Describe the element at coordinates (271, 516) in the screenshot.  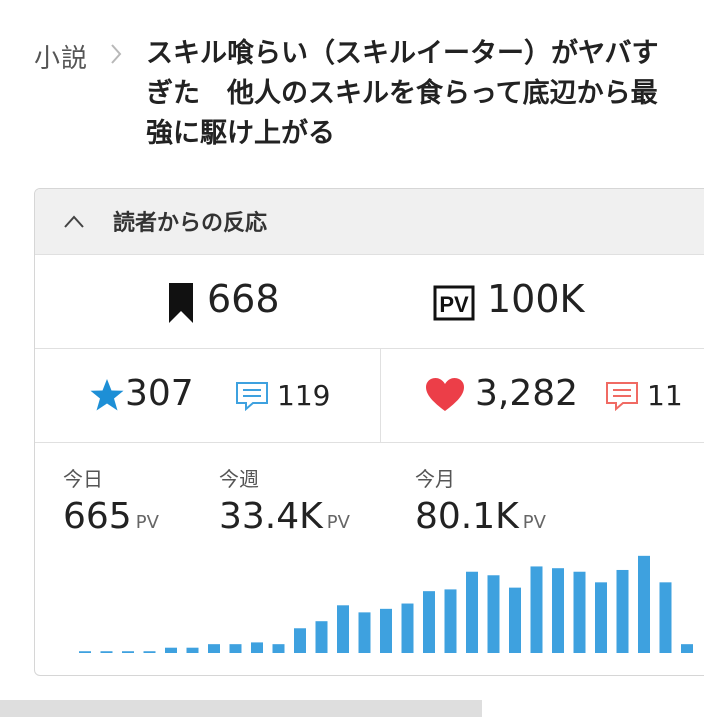
I see `stat-week-value: 33.4K` at that location.